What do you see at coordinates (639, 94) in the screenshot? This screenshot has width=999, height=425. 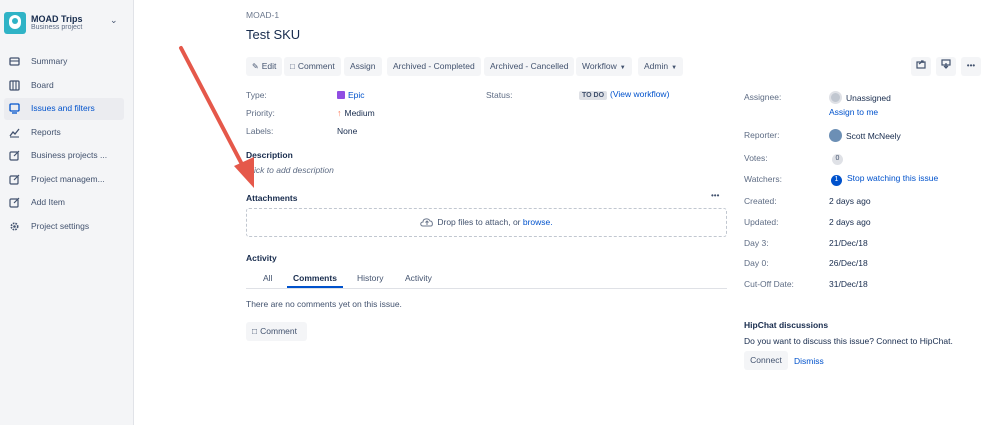 I see `view-workflow-link: (View workflow)` at bounding box center [639, 94].